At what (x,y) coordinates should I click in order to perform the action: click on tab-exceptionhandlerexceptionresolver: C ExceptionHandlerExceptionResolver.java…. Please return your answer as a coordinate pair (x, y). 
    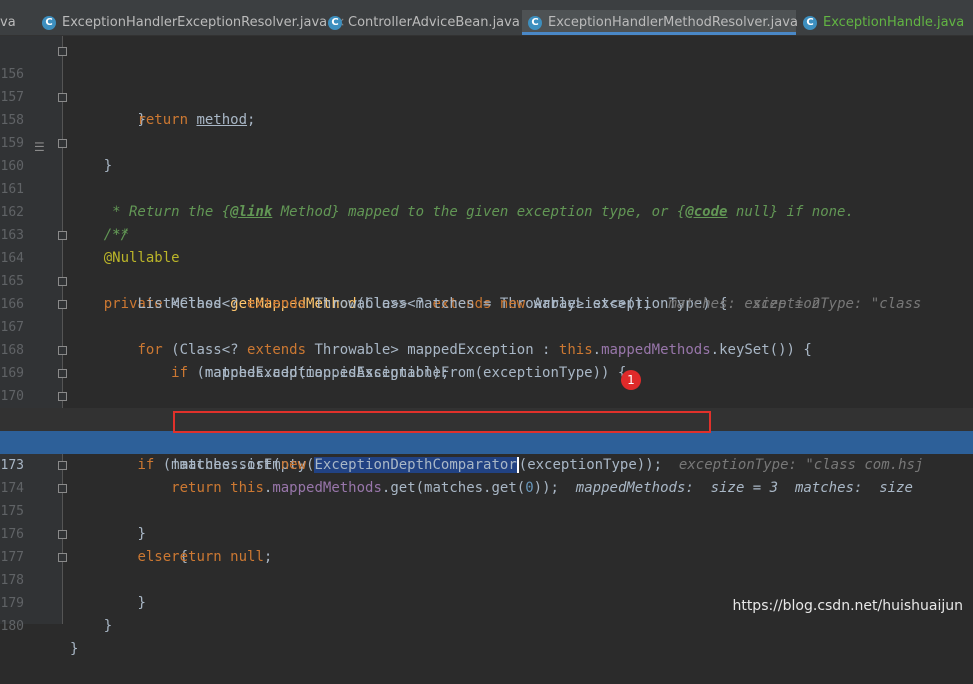
    Looking at the image, I should click on (193, 22).